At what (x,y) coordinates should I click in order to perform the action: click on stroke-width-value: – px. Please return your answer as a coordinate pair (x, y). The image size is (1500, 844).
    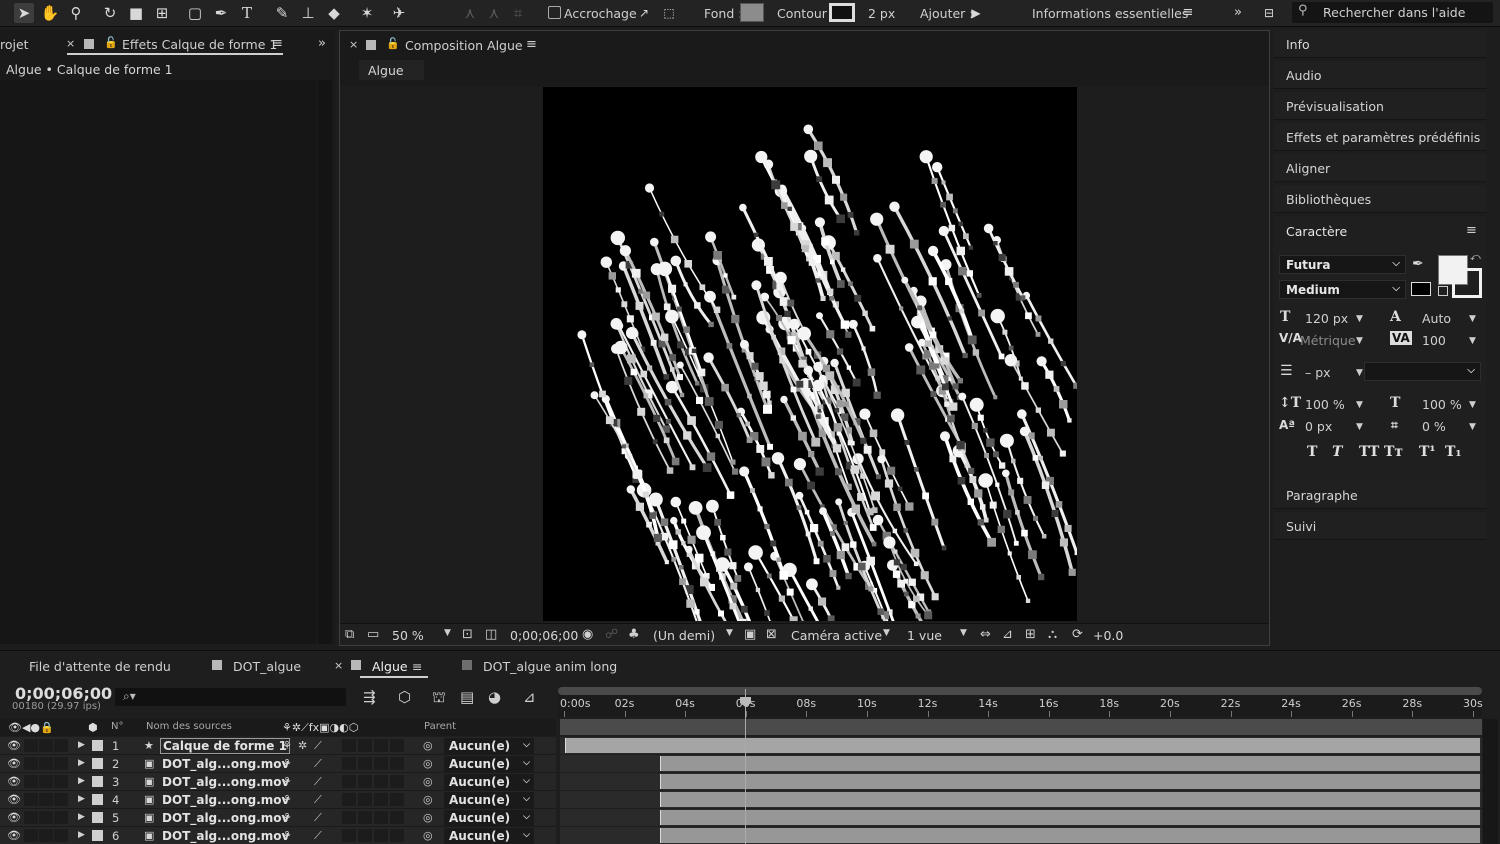
    Looking at the image, I should click on (1318, 372).